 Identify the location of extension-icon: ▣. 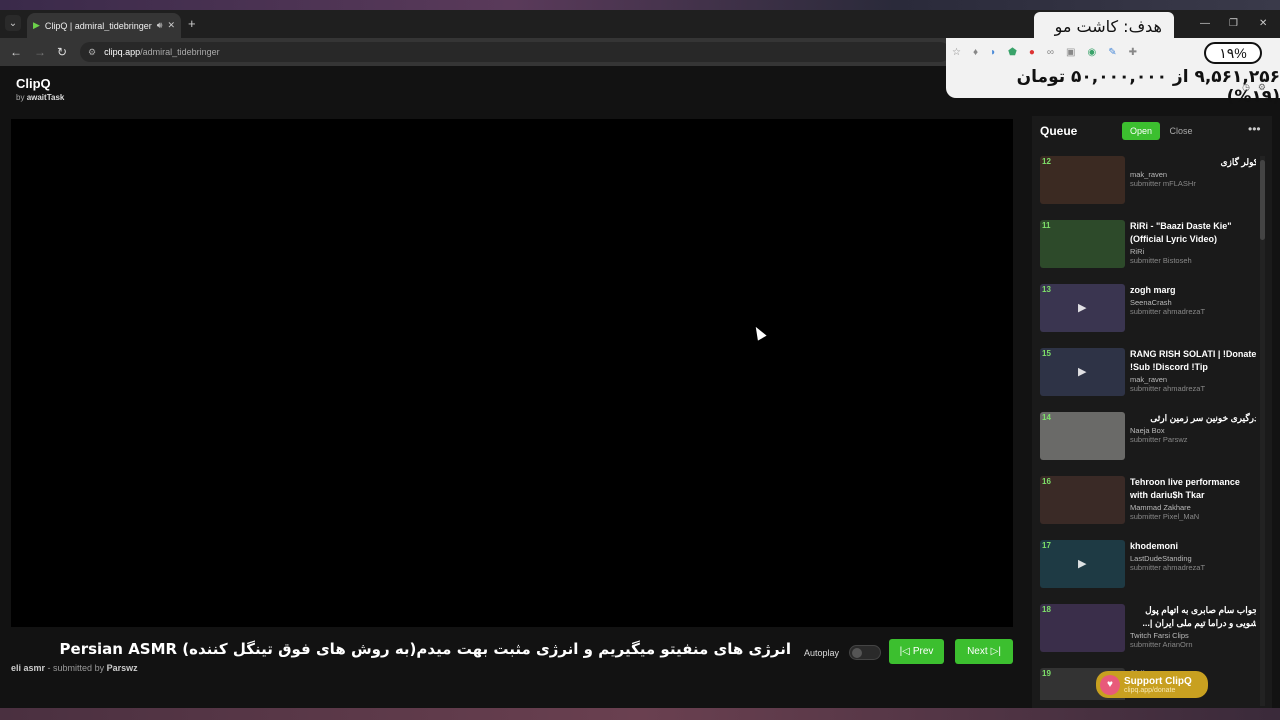
(1070, 52).